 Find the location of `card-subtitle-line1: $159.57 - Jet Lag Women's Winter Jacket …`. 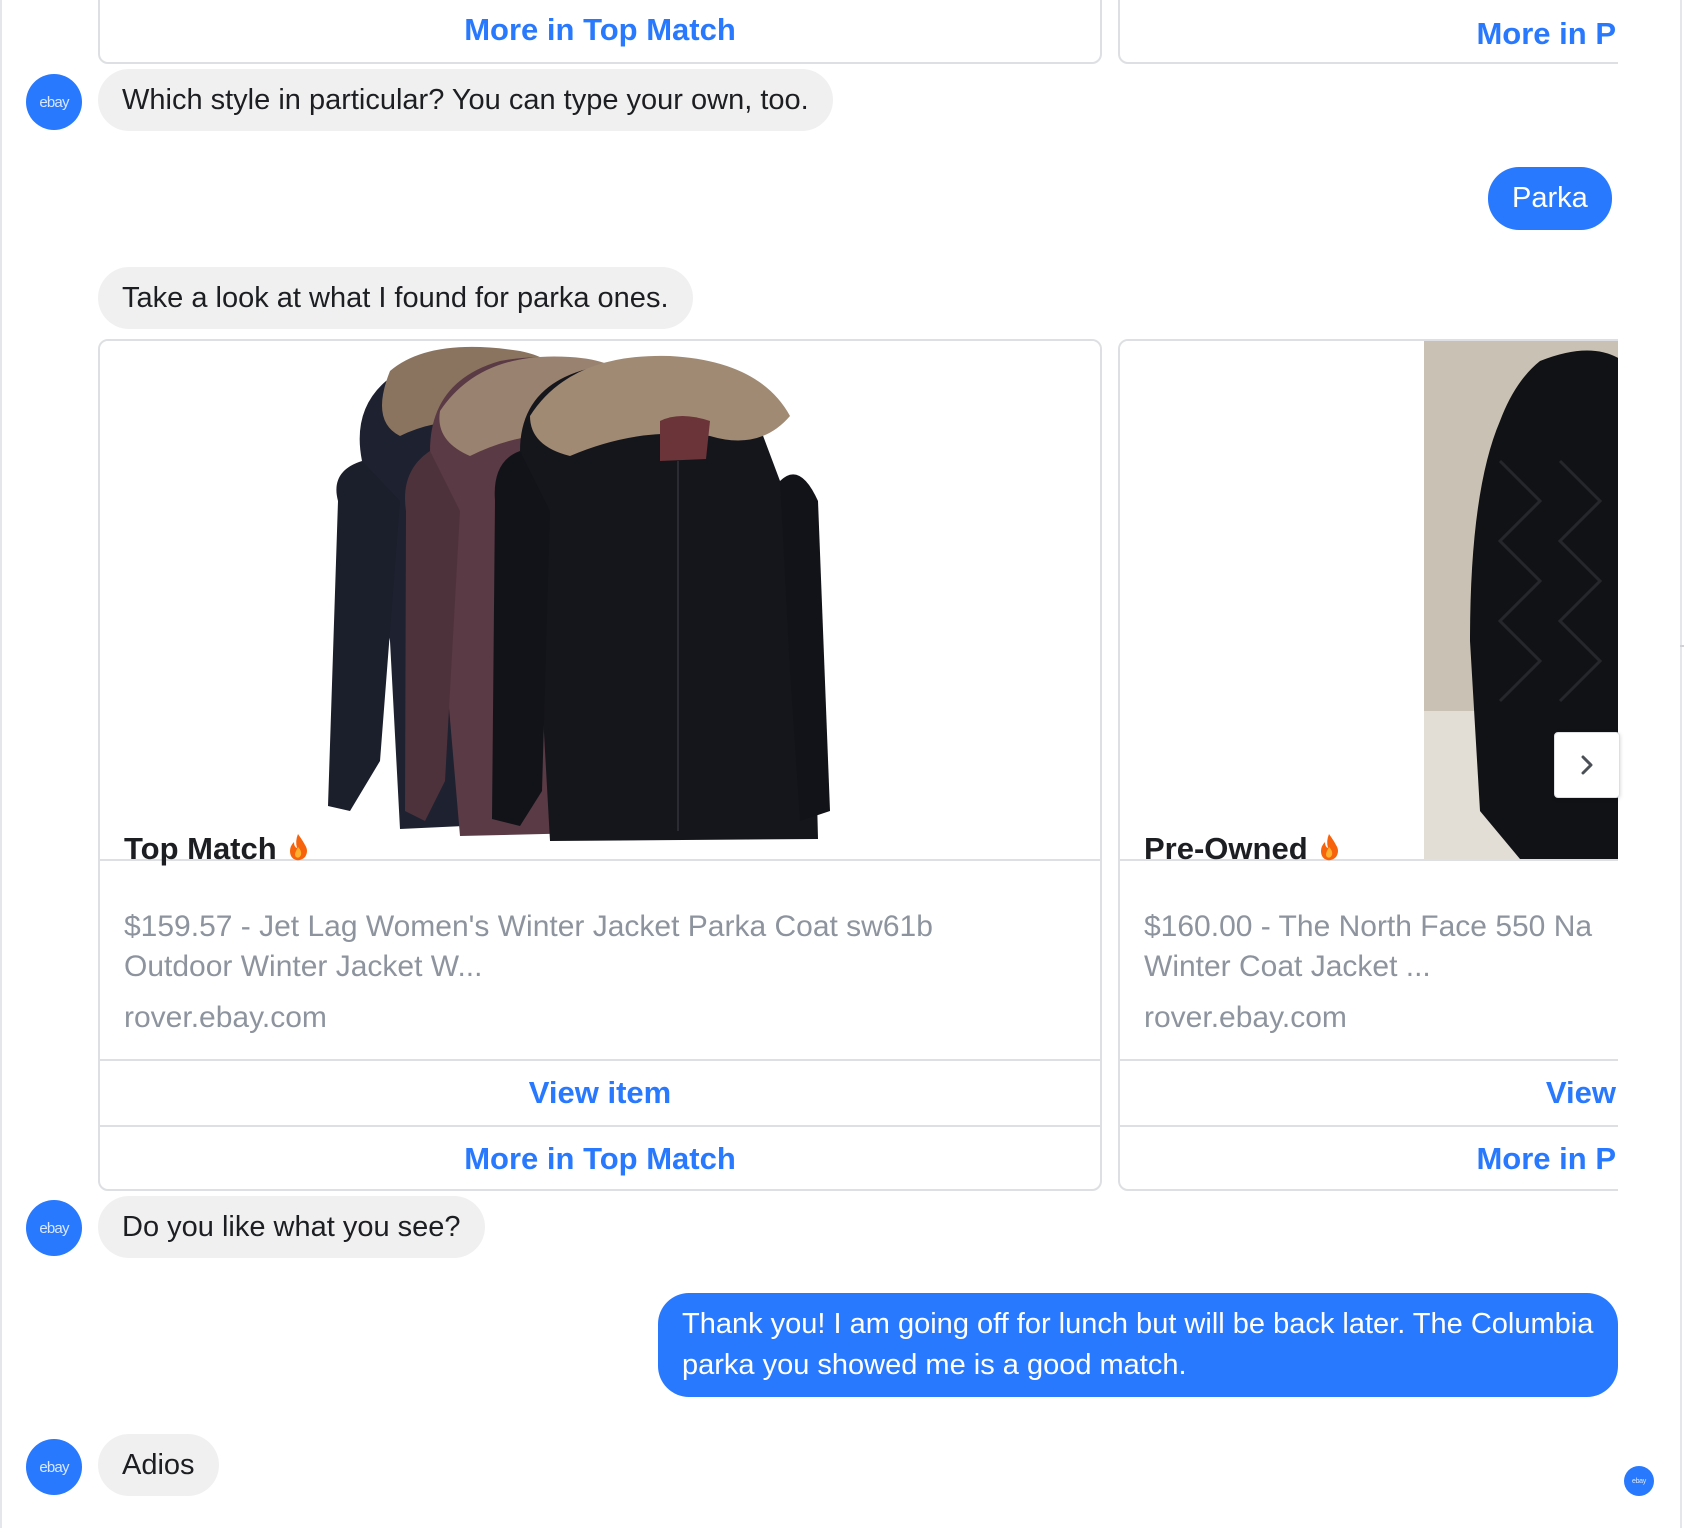

card-subtitle-line1: $159.57 - Jet Lag Women's Winter Jacket … is located at coordinates (528, 926).